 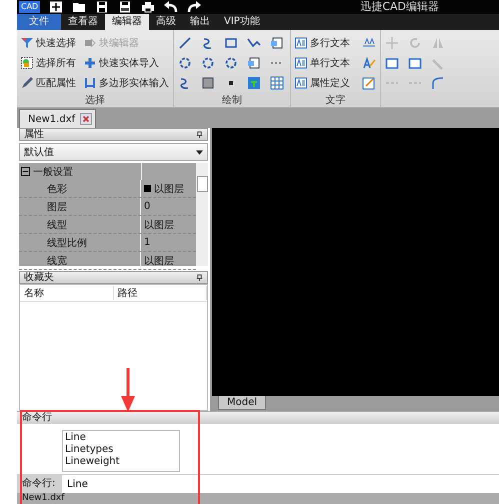 What do you see at coordinates (254, 43) in the screenshot?
I see `polyline-icon` at bounding box center [254, 43].